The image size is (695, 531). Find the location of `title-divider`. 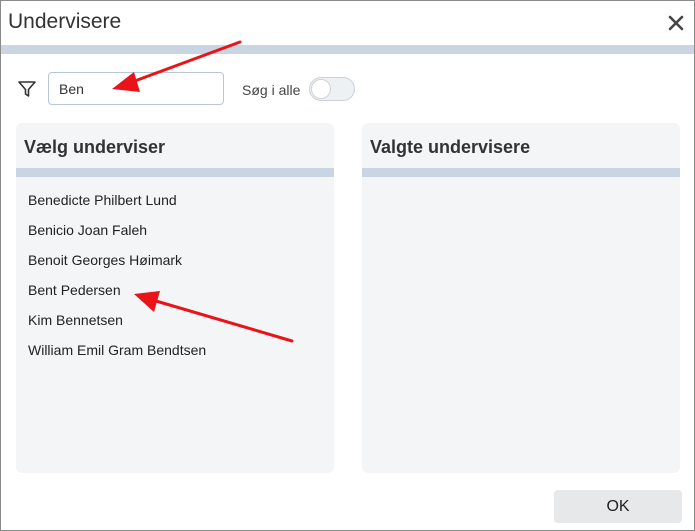

title-divider is located at coordinates (347, 49).